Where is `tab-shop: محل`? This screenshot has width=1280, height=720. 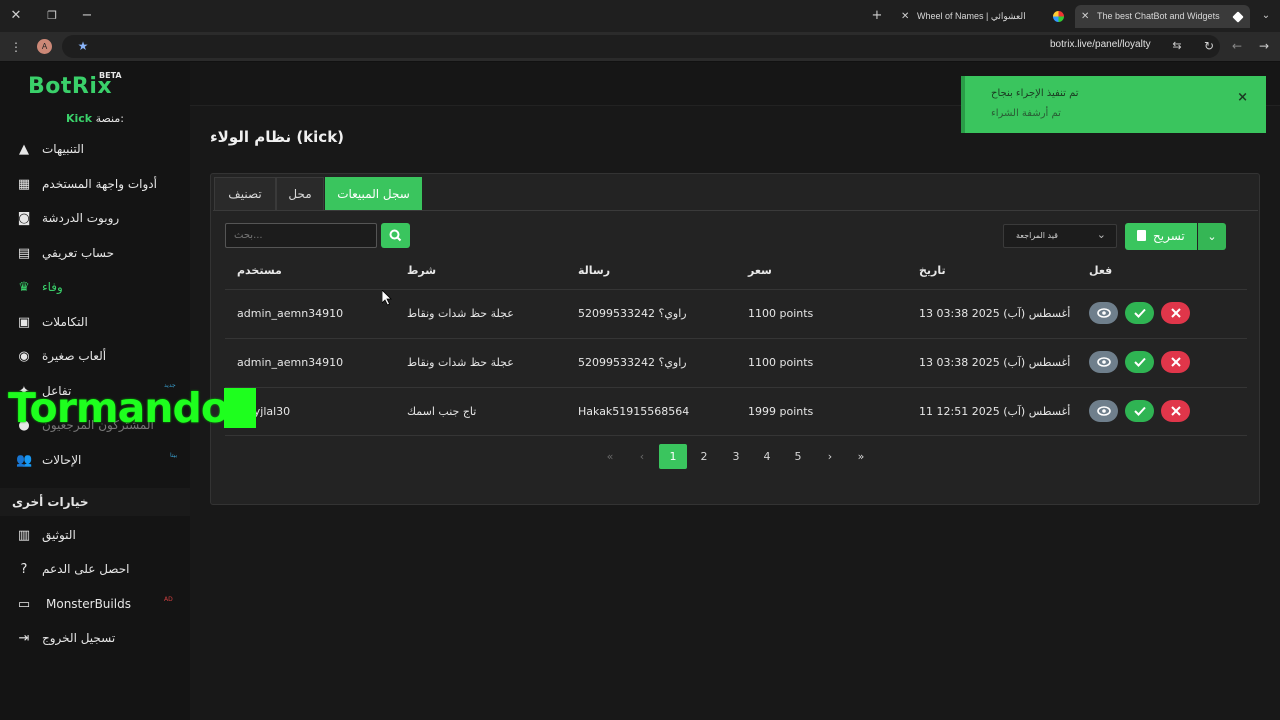
tab-shop: محل is located at coordinates (300, 193).